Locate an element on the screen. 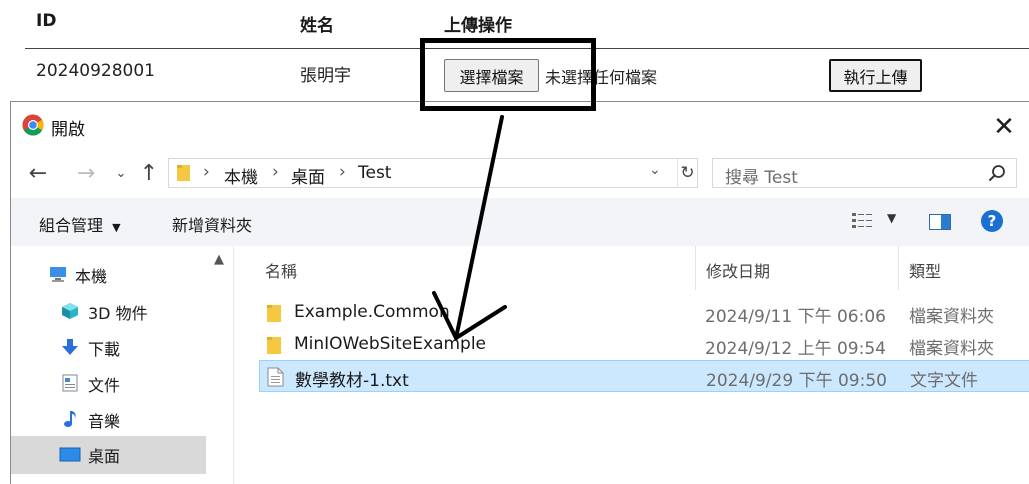  music-icon is located at coordinates (70, 419).